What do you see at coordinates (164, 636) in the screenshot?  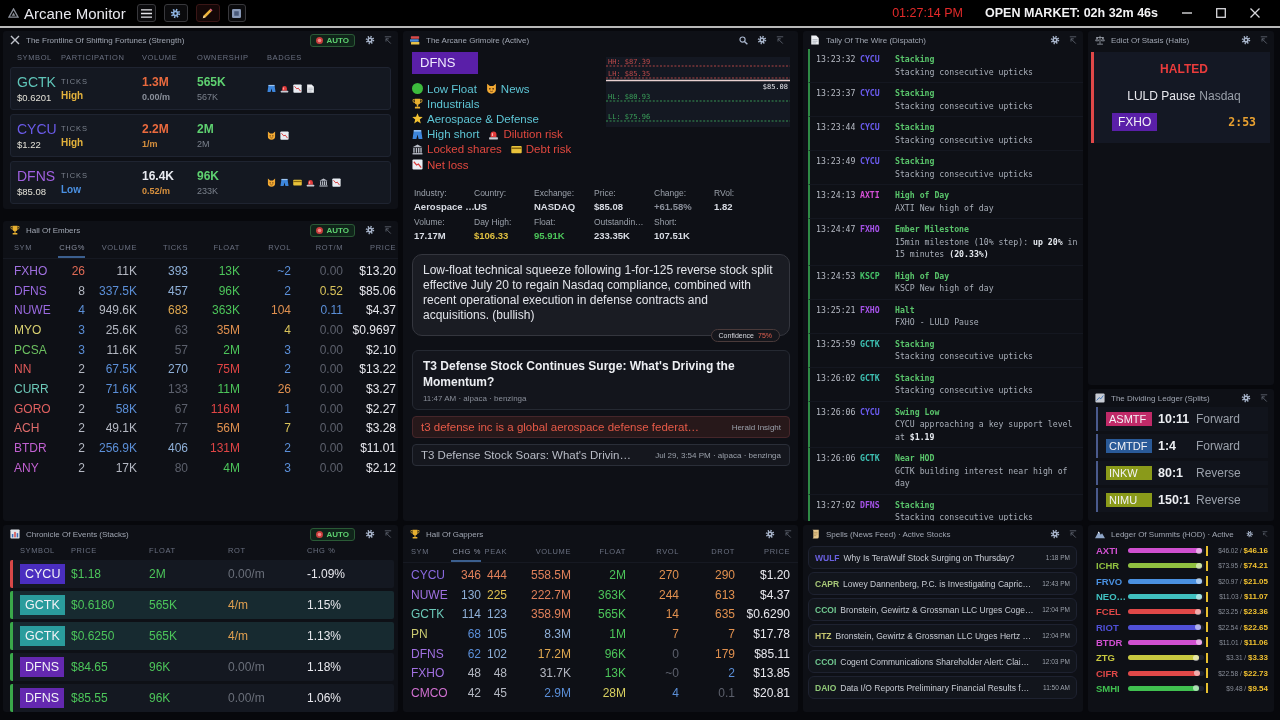 I see `float-value: 565K` at bounding box center [164, 636].